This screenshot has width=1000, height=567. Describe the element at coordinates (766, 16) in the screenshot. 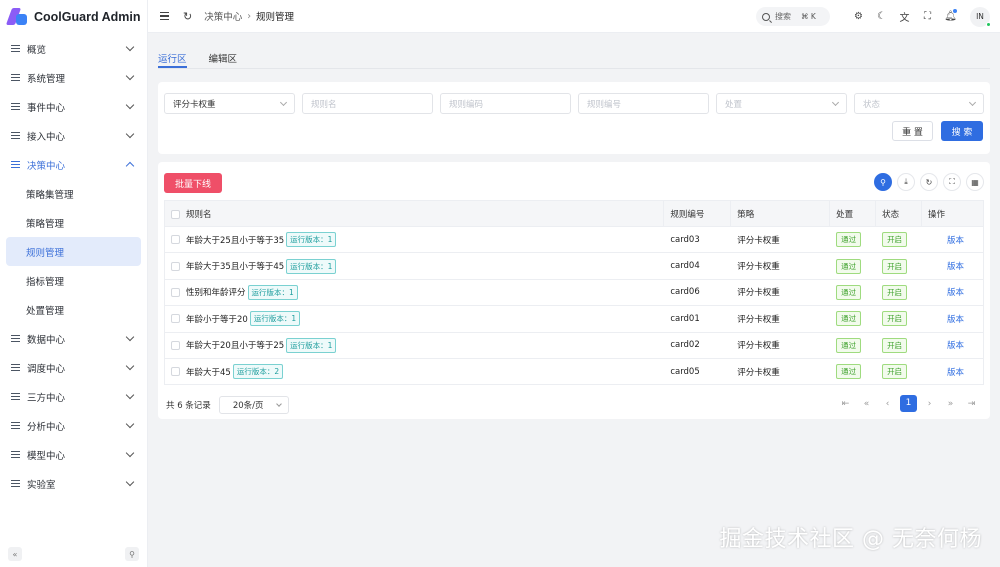

I see `search-icon` at that location.